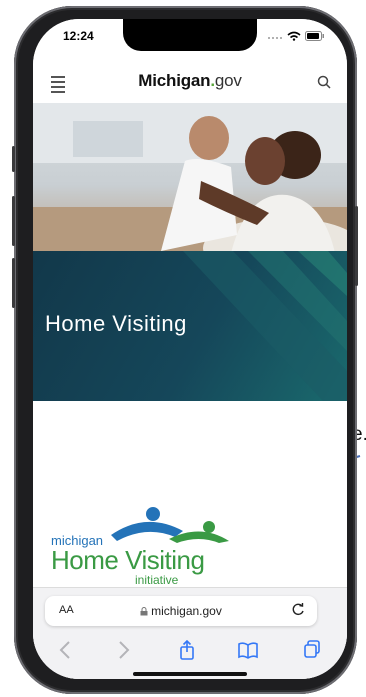  Describe the element at coordinates (13, 221) in the screenshot. I see `volume-up-button` at that location.